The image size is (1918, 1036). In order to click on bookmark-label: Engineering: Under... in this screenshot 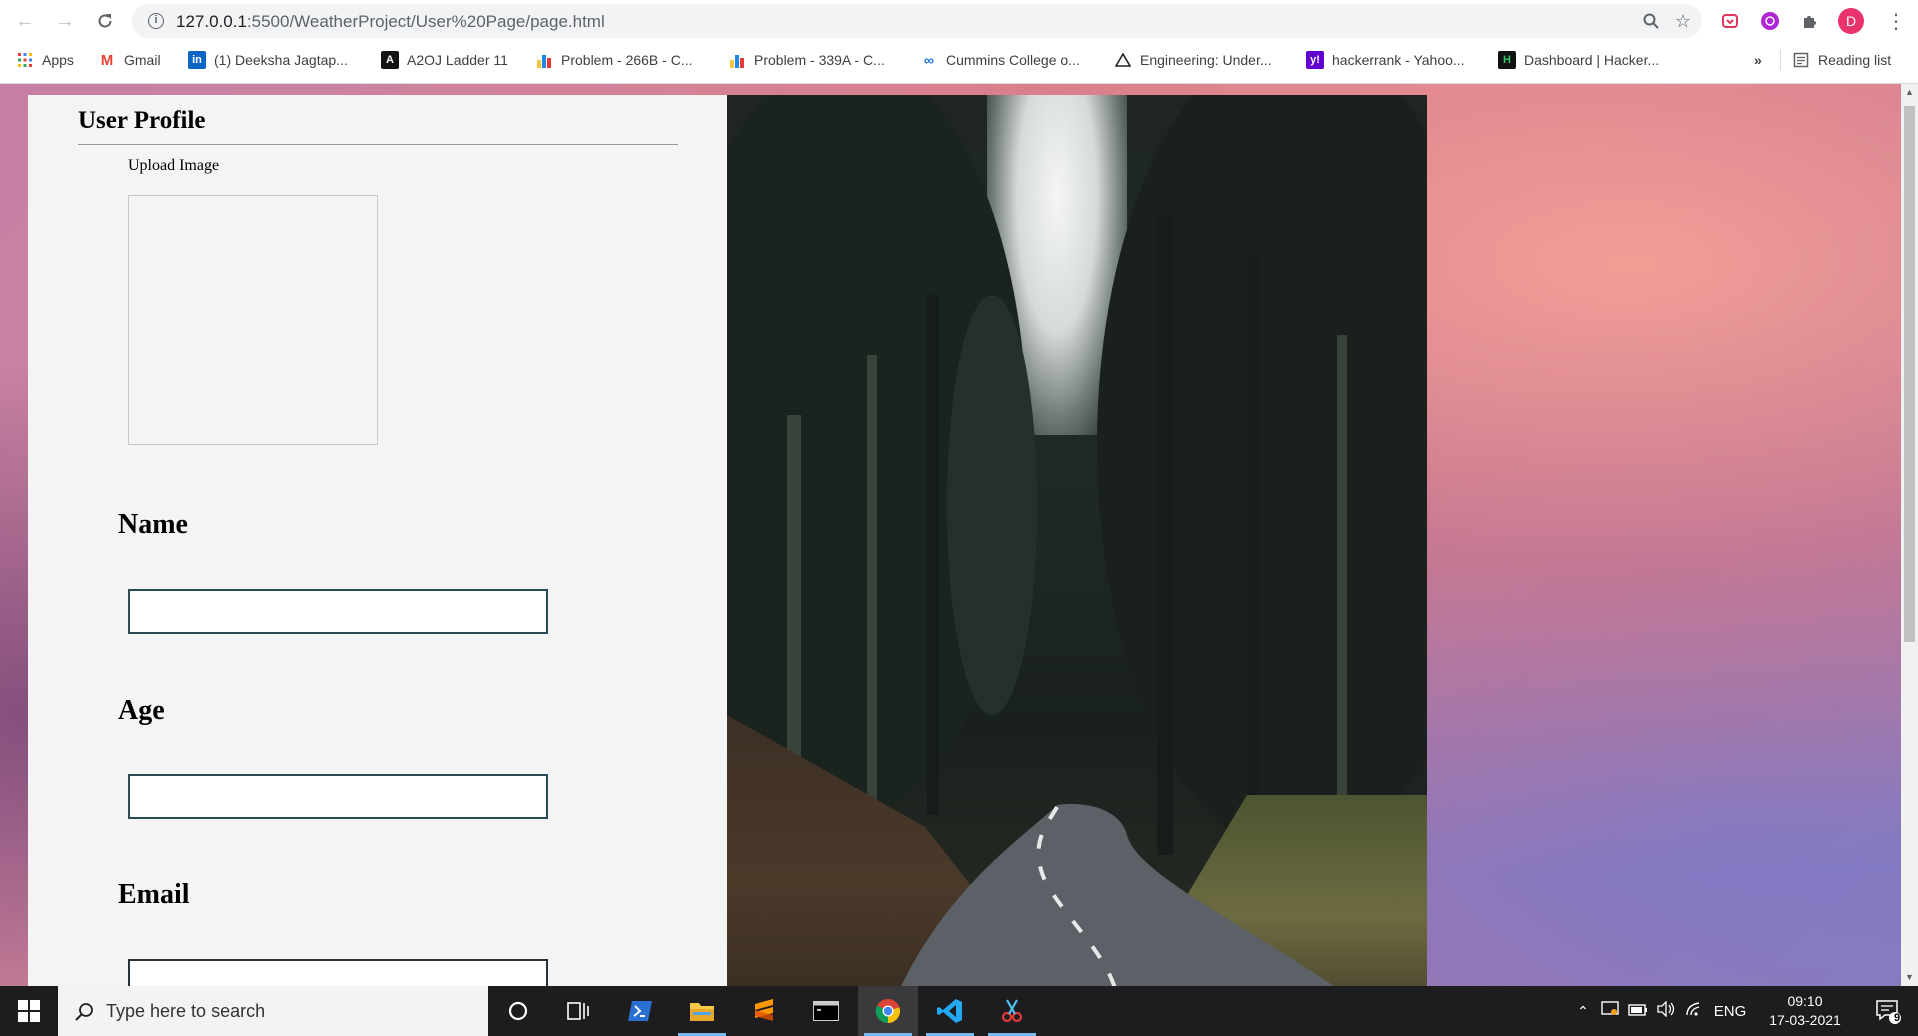, I will do `click(1206, 60)`.